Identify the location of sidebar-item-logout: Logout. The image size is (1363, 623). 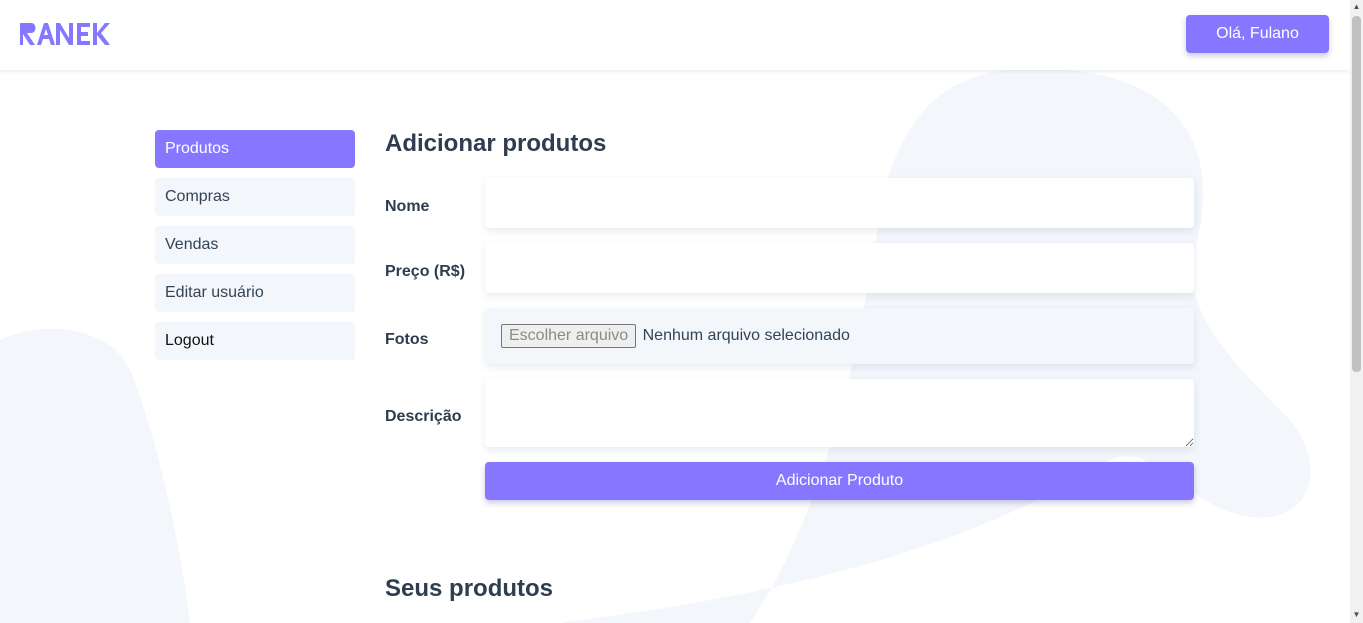
(255, 341).